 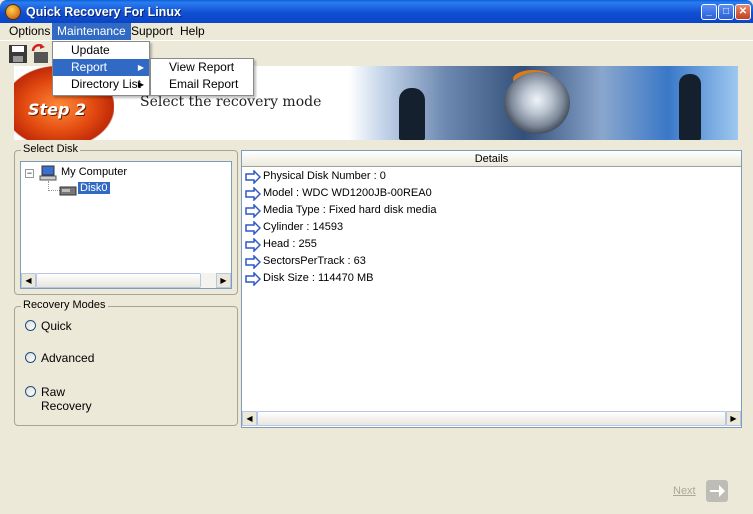 What do you see at coordinates (13, 12) in the screenshot?
I see `app-icon` at bounding box center [13, 12].